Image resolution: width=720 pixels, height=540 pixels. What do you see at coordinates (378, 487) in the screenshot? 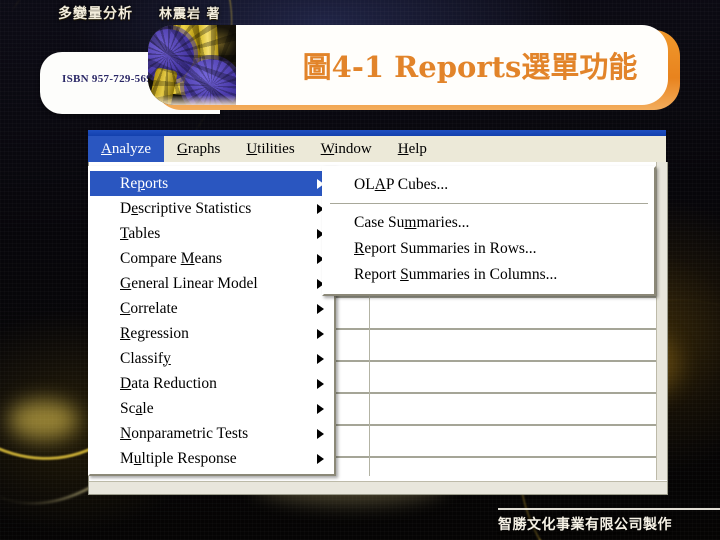
I see `horizontal-scrollbar` at bounding box center [378, 487].